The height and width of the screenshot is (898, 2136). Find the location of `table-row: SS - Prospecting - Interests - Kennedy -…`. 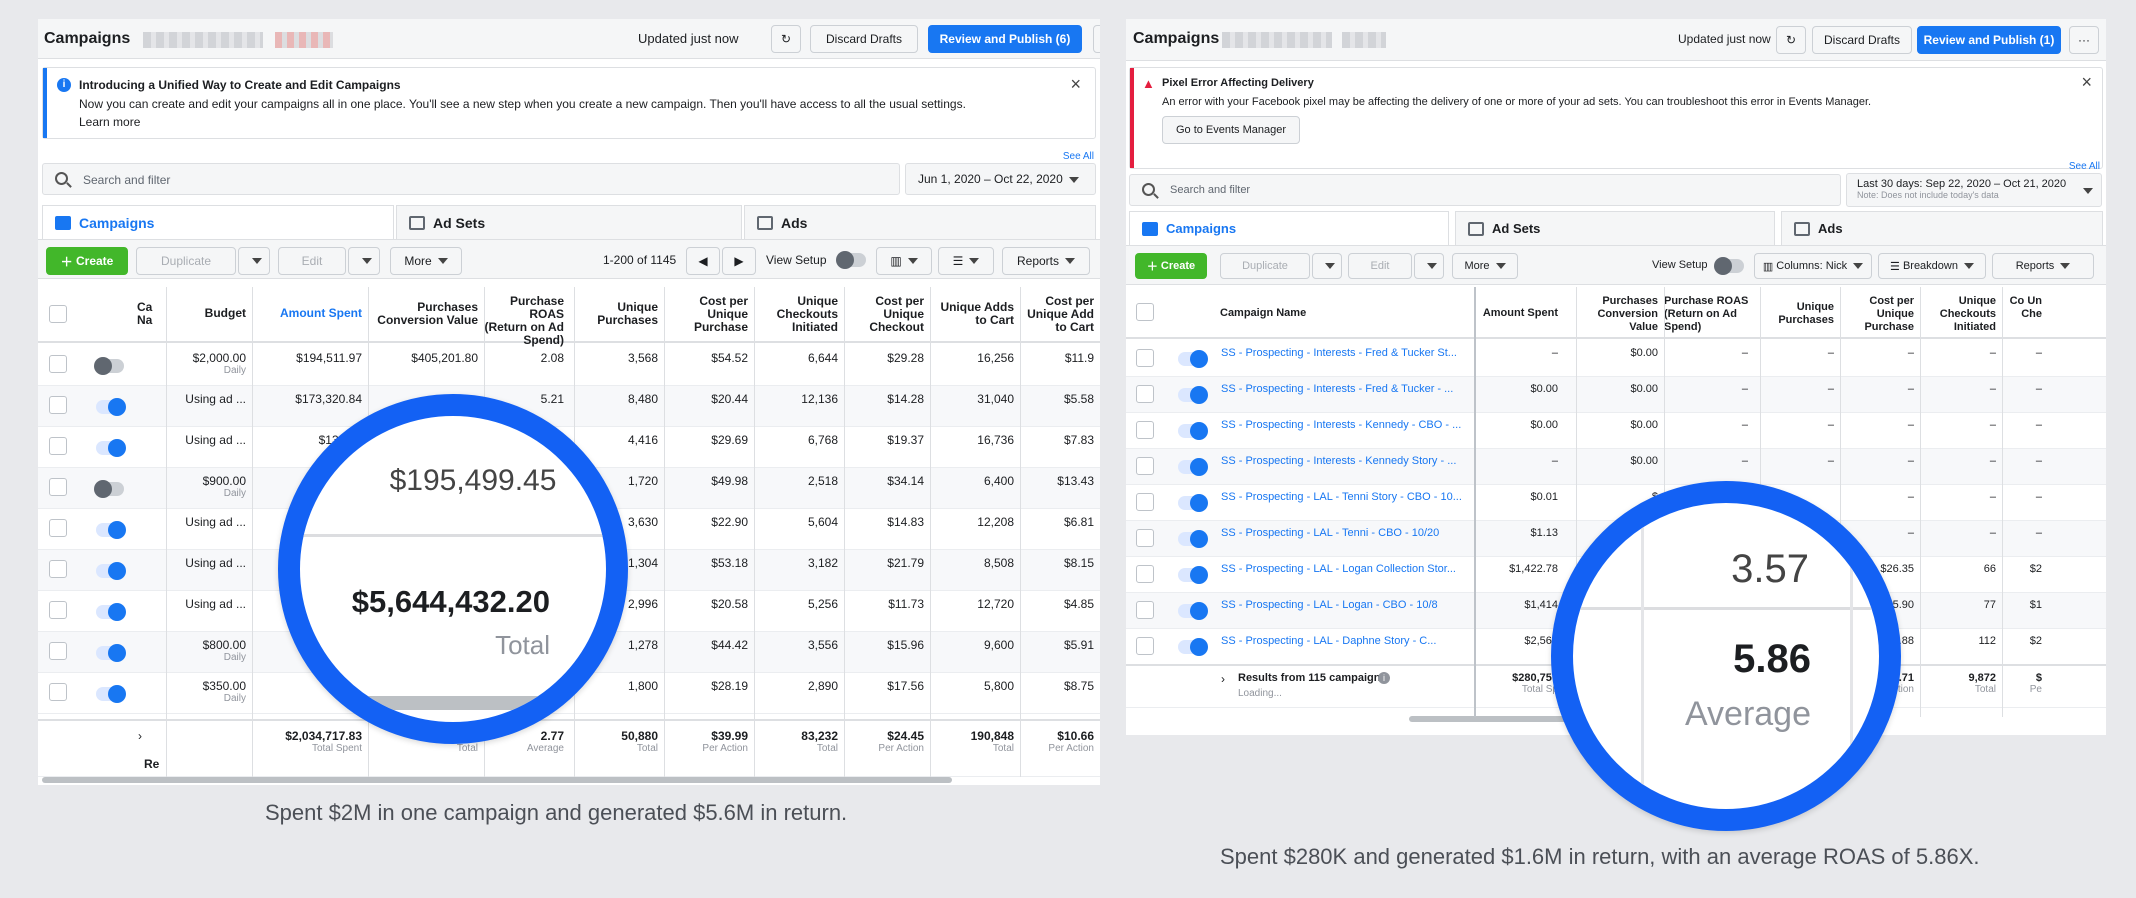

table-row: SS - Prospecting - Interests - Kennedy -… is located at coordinates (1616, 431).